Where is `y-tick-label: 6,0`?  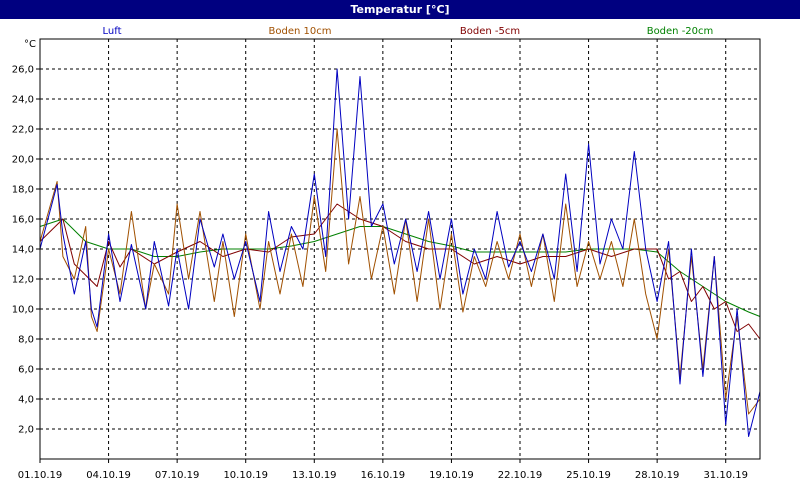
y-tick-label: 6,0 is located at coordinates (26, 370).